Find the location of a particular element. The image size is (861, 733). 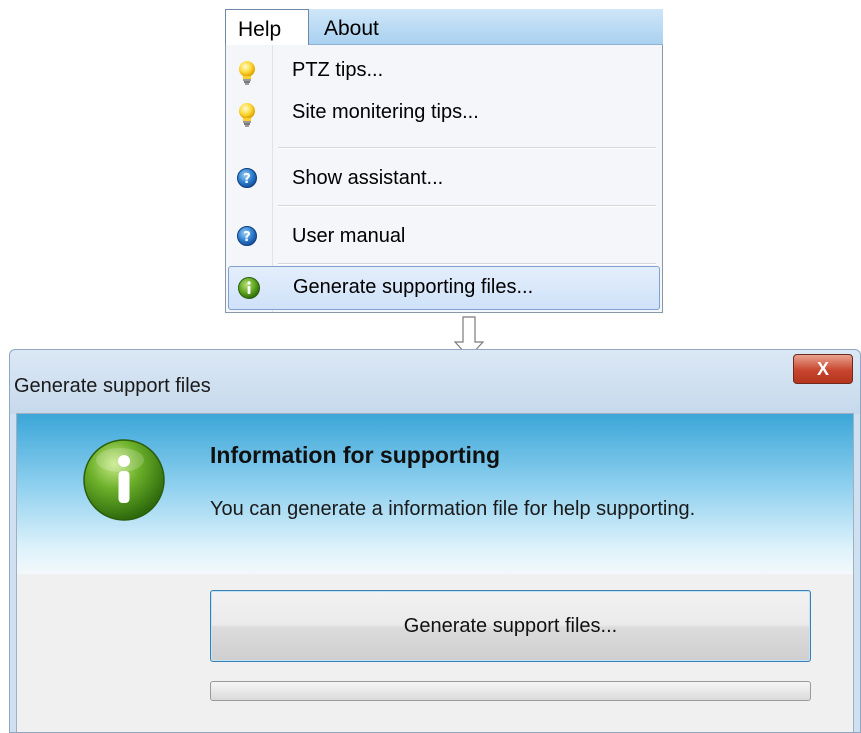

close-icon: X is located at coordinates (822, 369).